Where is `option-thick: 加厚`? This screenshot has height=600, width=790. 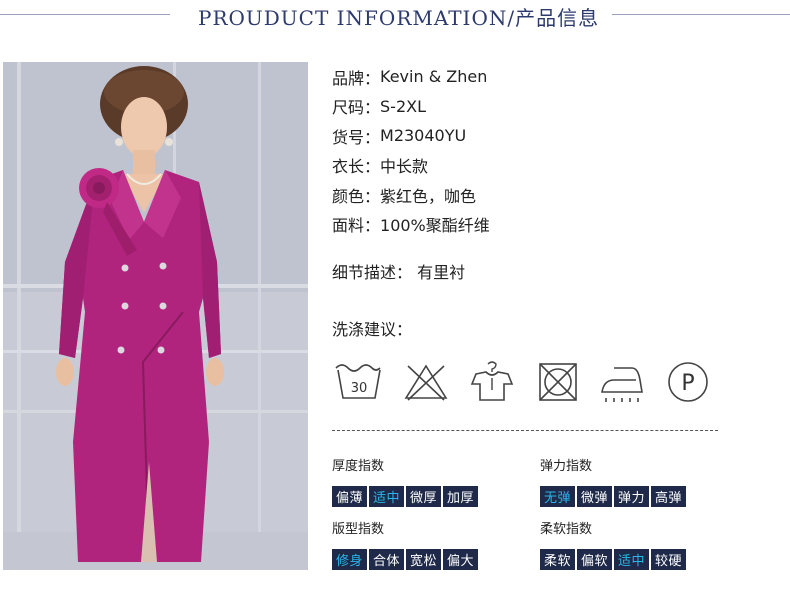
option-thick: 加厚 is located at coordinates (461, 496).